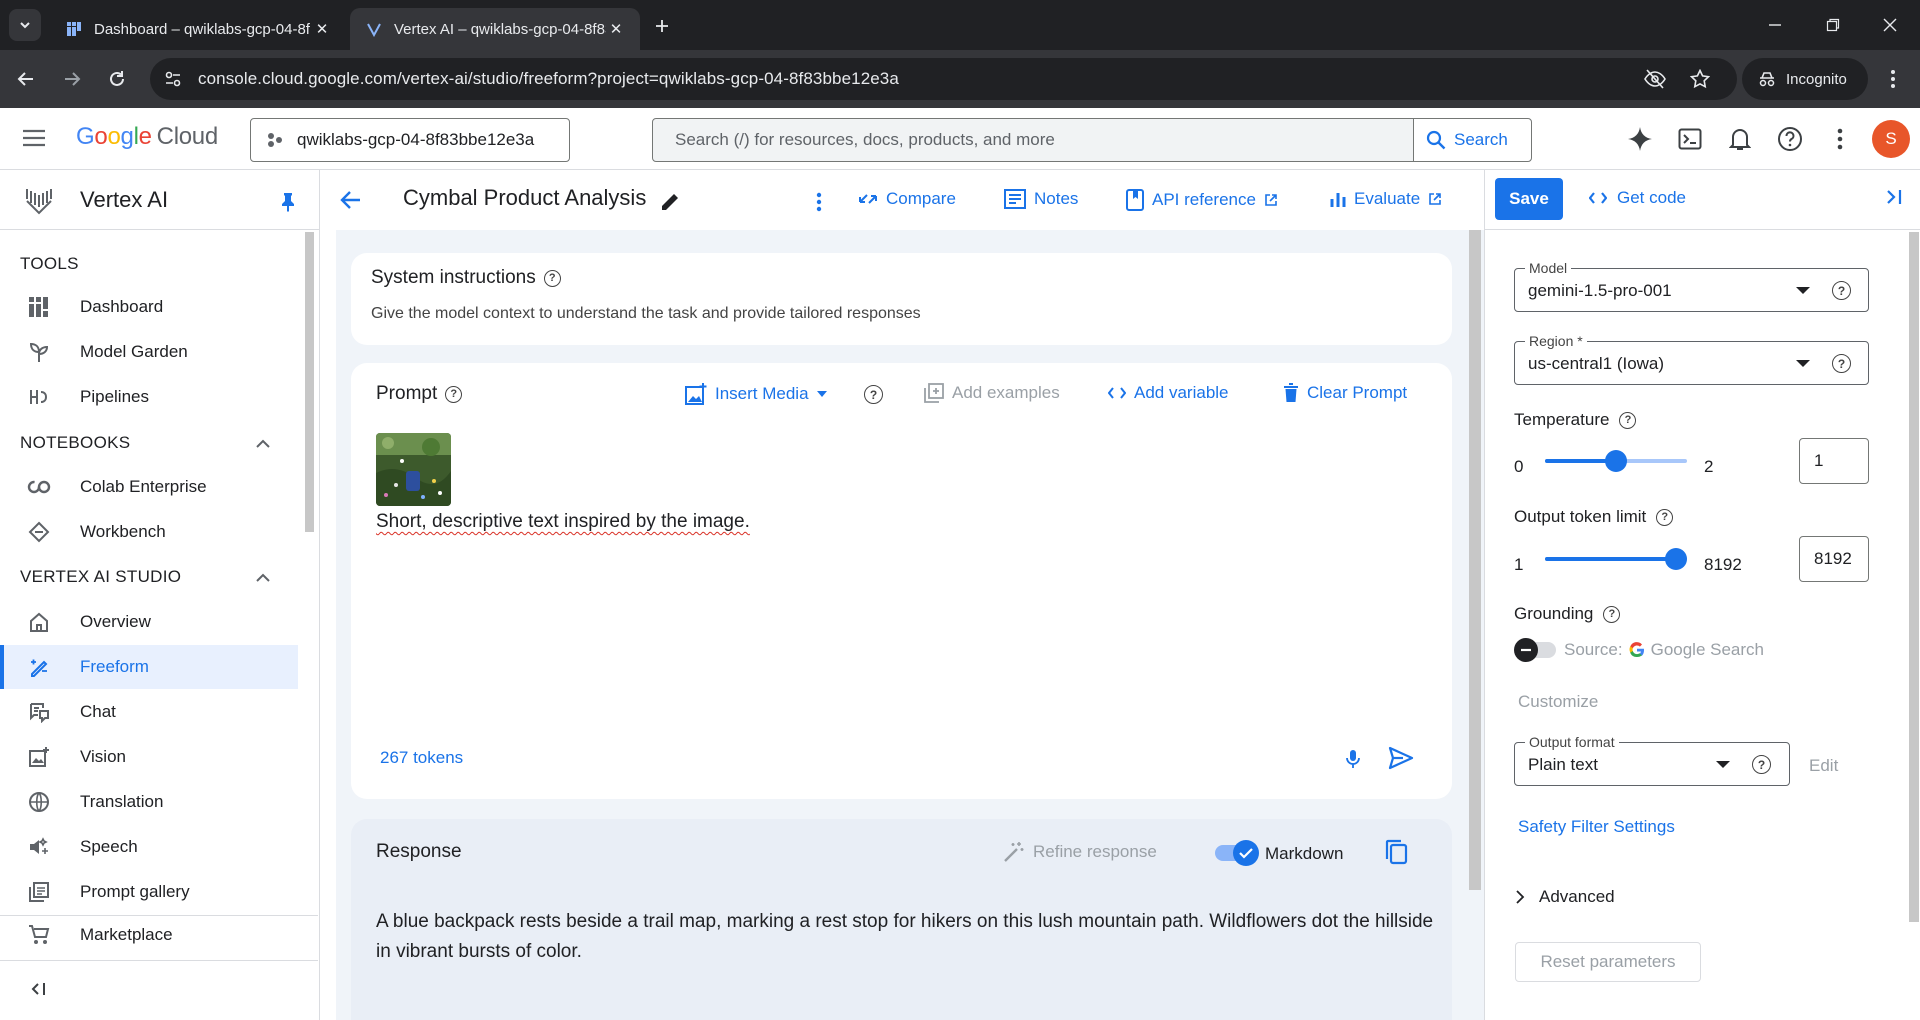 Image resolution: width=1920 pixels, height=1020 pixels. I want to click on copy-icon, so click(1396, 852).